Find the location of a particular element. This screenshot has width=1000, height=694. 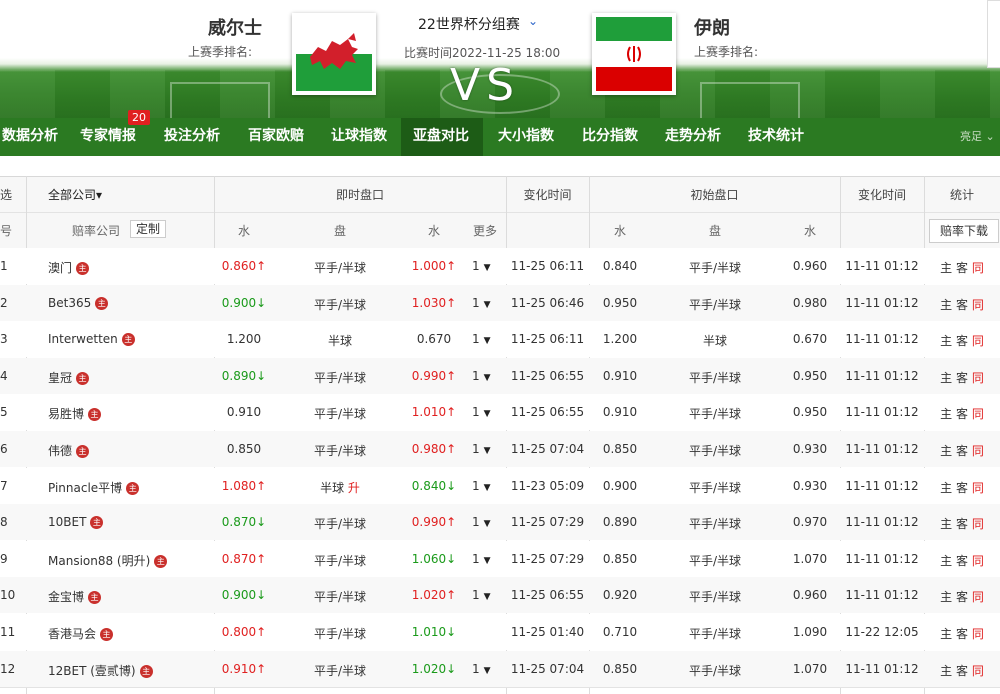

nav-item-data-analysis: 数据分析 is located at coordinates (31, 137).